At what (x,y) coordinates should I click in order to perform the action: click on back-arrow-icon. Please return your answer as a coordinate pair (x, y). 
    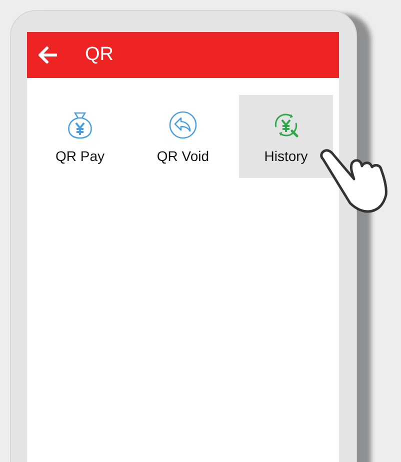
    Looking at the image, I should click on (47, 55).